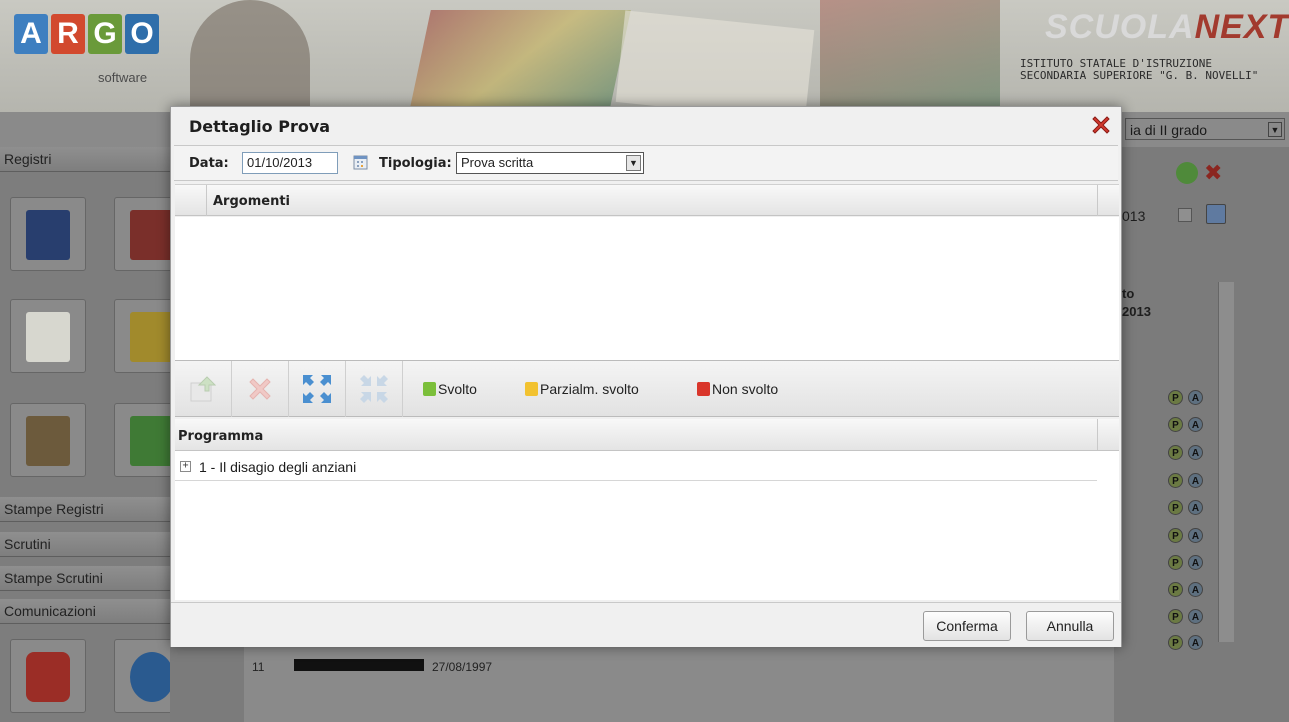 Image resolution: width=1289 pixels, height=722 pixels. I want to click on close-icon, so click(1101, 125).